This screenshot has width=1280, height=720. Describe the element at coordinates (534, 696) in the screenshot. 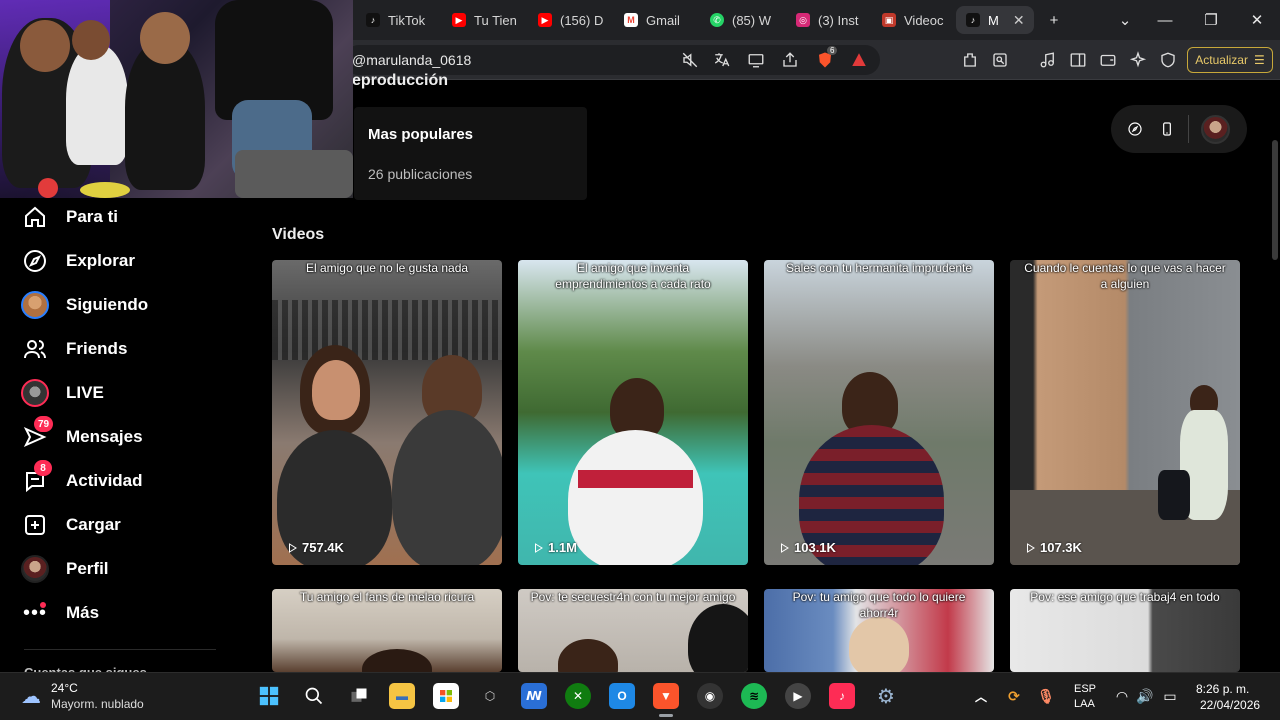

I see `vs-code-icon: ꟿ` at that location.